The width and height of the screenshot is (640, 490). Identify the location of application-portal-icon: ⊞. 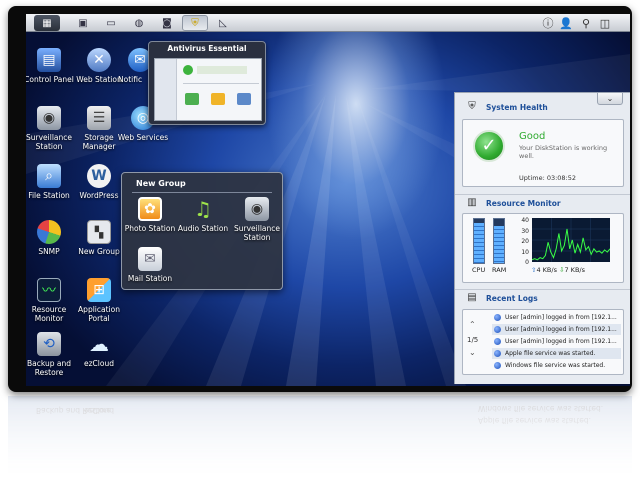
(99, 290).